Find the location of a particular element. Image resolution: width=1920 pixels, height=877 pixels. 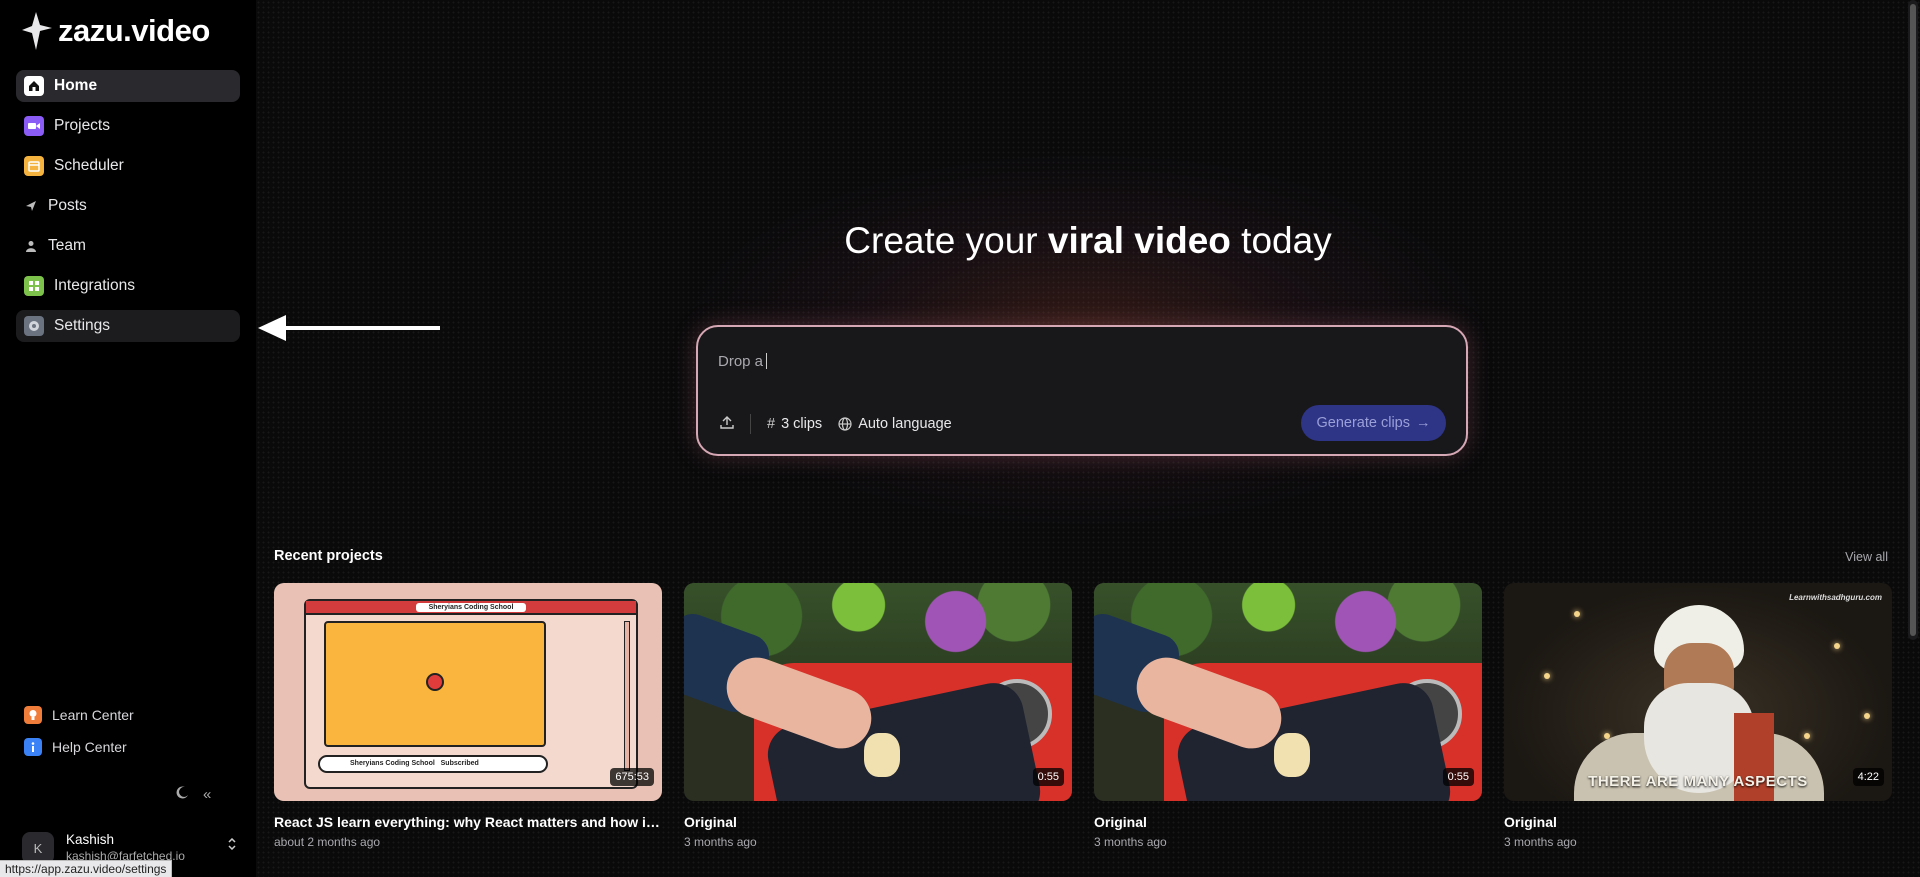

lightbulb-icon is located at coordinates (33, 715).